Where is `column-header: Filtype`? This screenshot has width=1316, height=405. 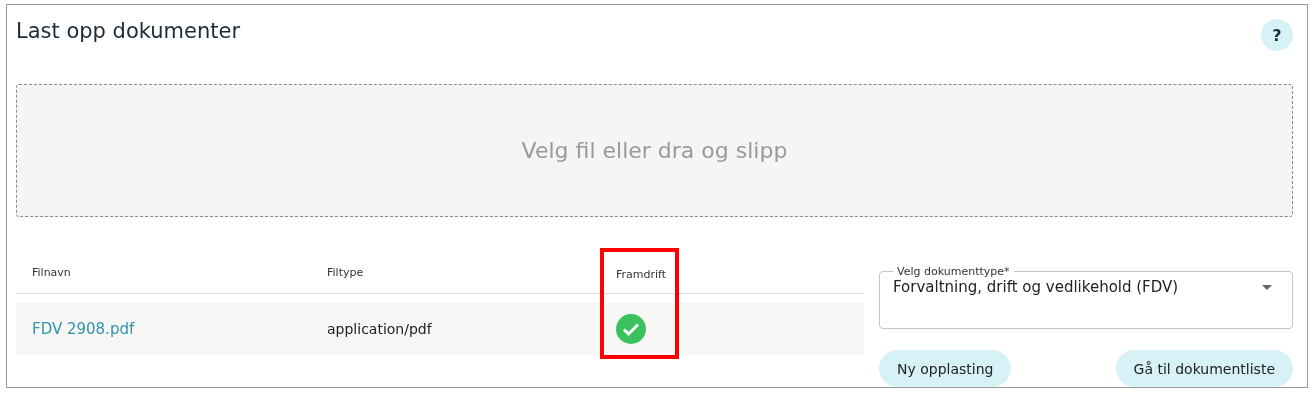 column-header: Filtype is located at coordinates (345, 272).